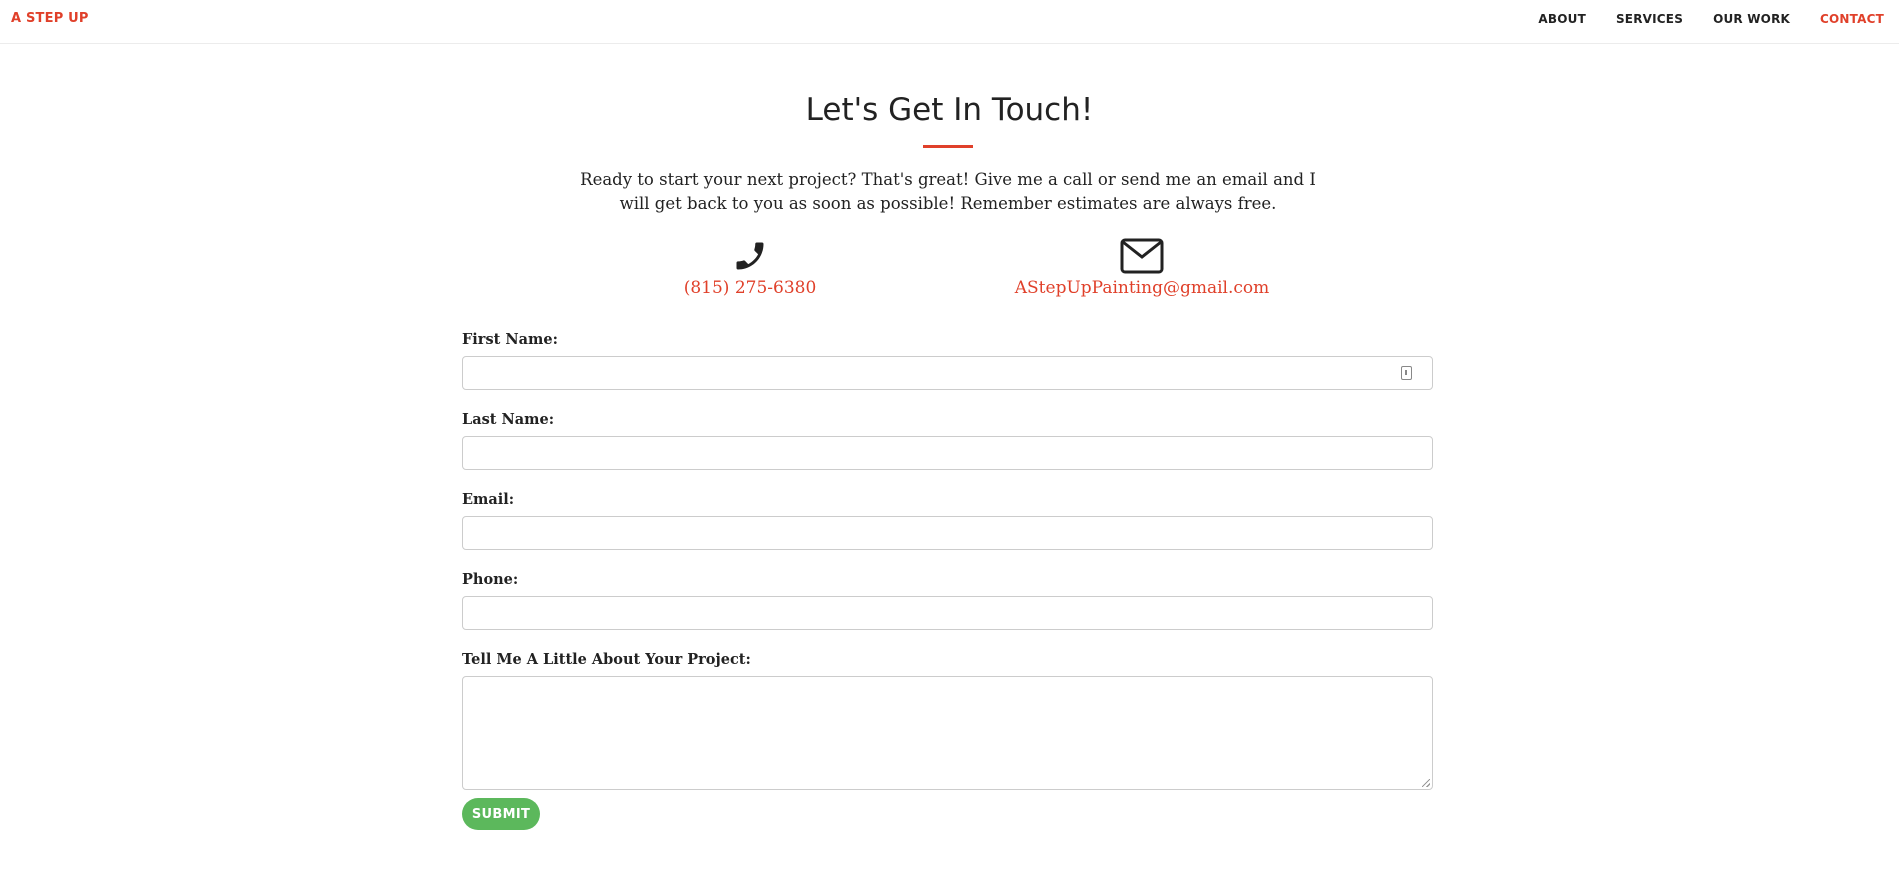 This screenshot has height=890, width=1899. Describe the element at coordinates (501, 814) in the screenshot. I see `submit-button: SUBMIT` at that location.